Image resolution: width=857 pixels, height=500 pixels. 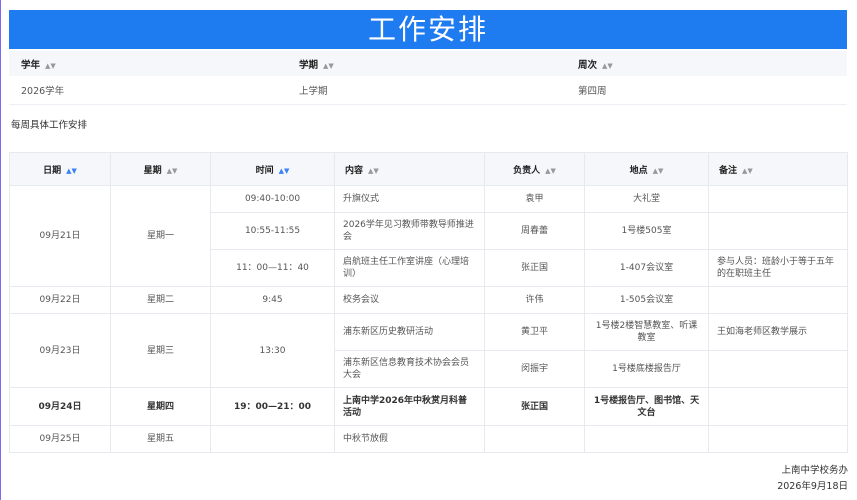 I want to click on cell-weekday: 星期二, so click(x=160, y=300).